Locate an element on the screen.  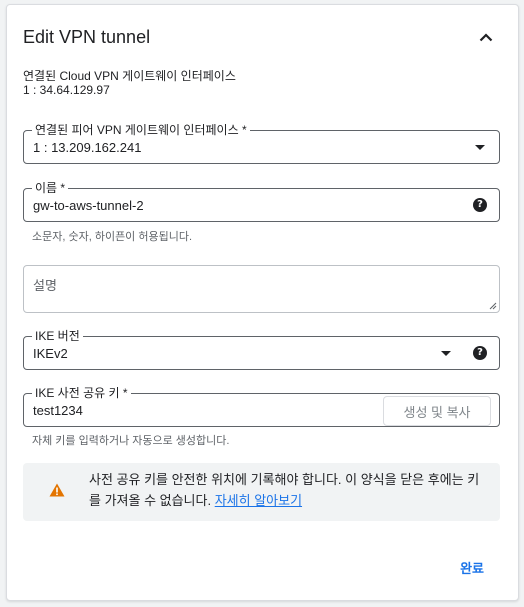
warning-icon is located at coordinates (57, 490).